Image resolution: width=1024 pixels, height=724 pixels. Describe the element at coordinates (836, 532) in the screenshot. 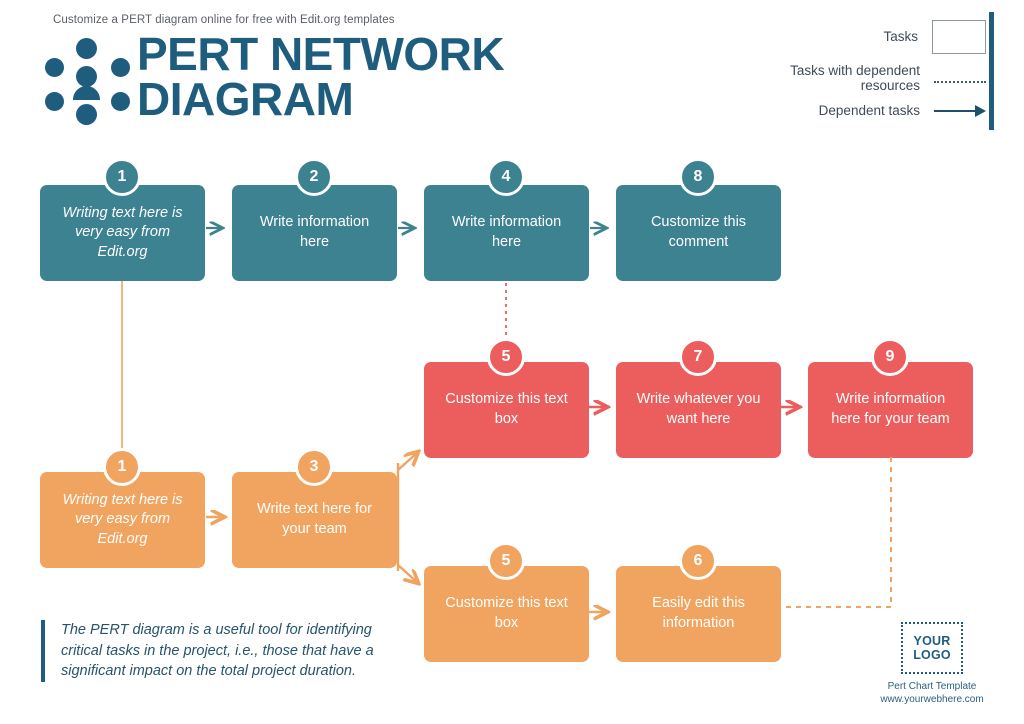

I see `dependency-r9-o6` at that location.